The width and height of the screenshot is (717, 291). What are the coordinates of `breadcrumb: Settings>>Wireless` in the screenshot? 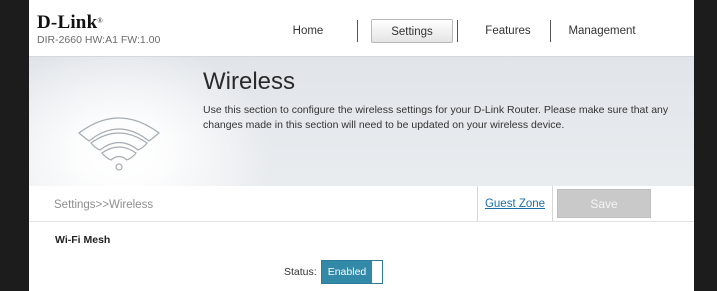 It's located at (104, 205).